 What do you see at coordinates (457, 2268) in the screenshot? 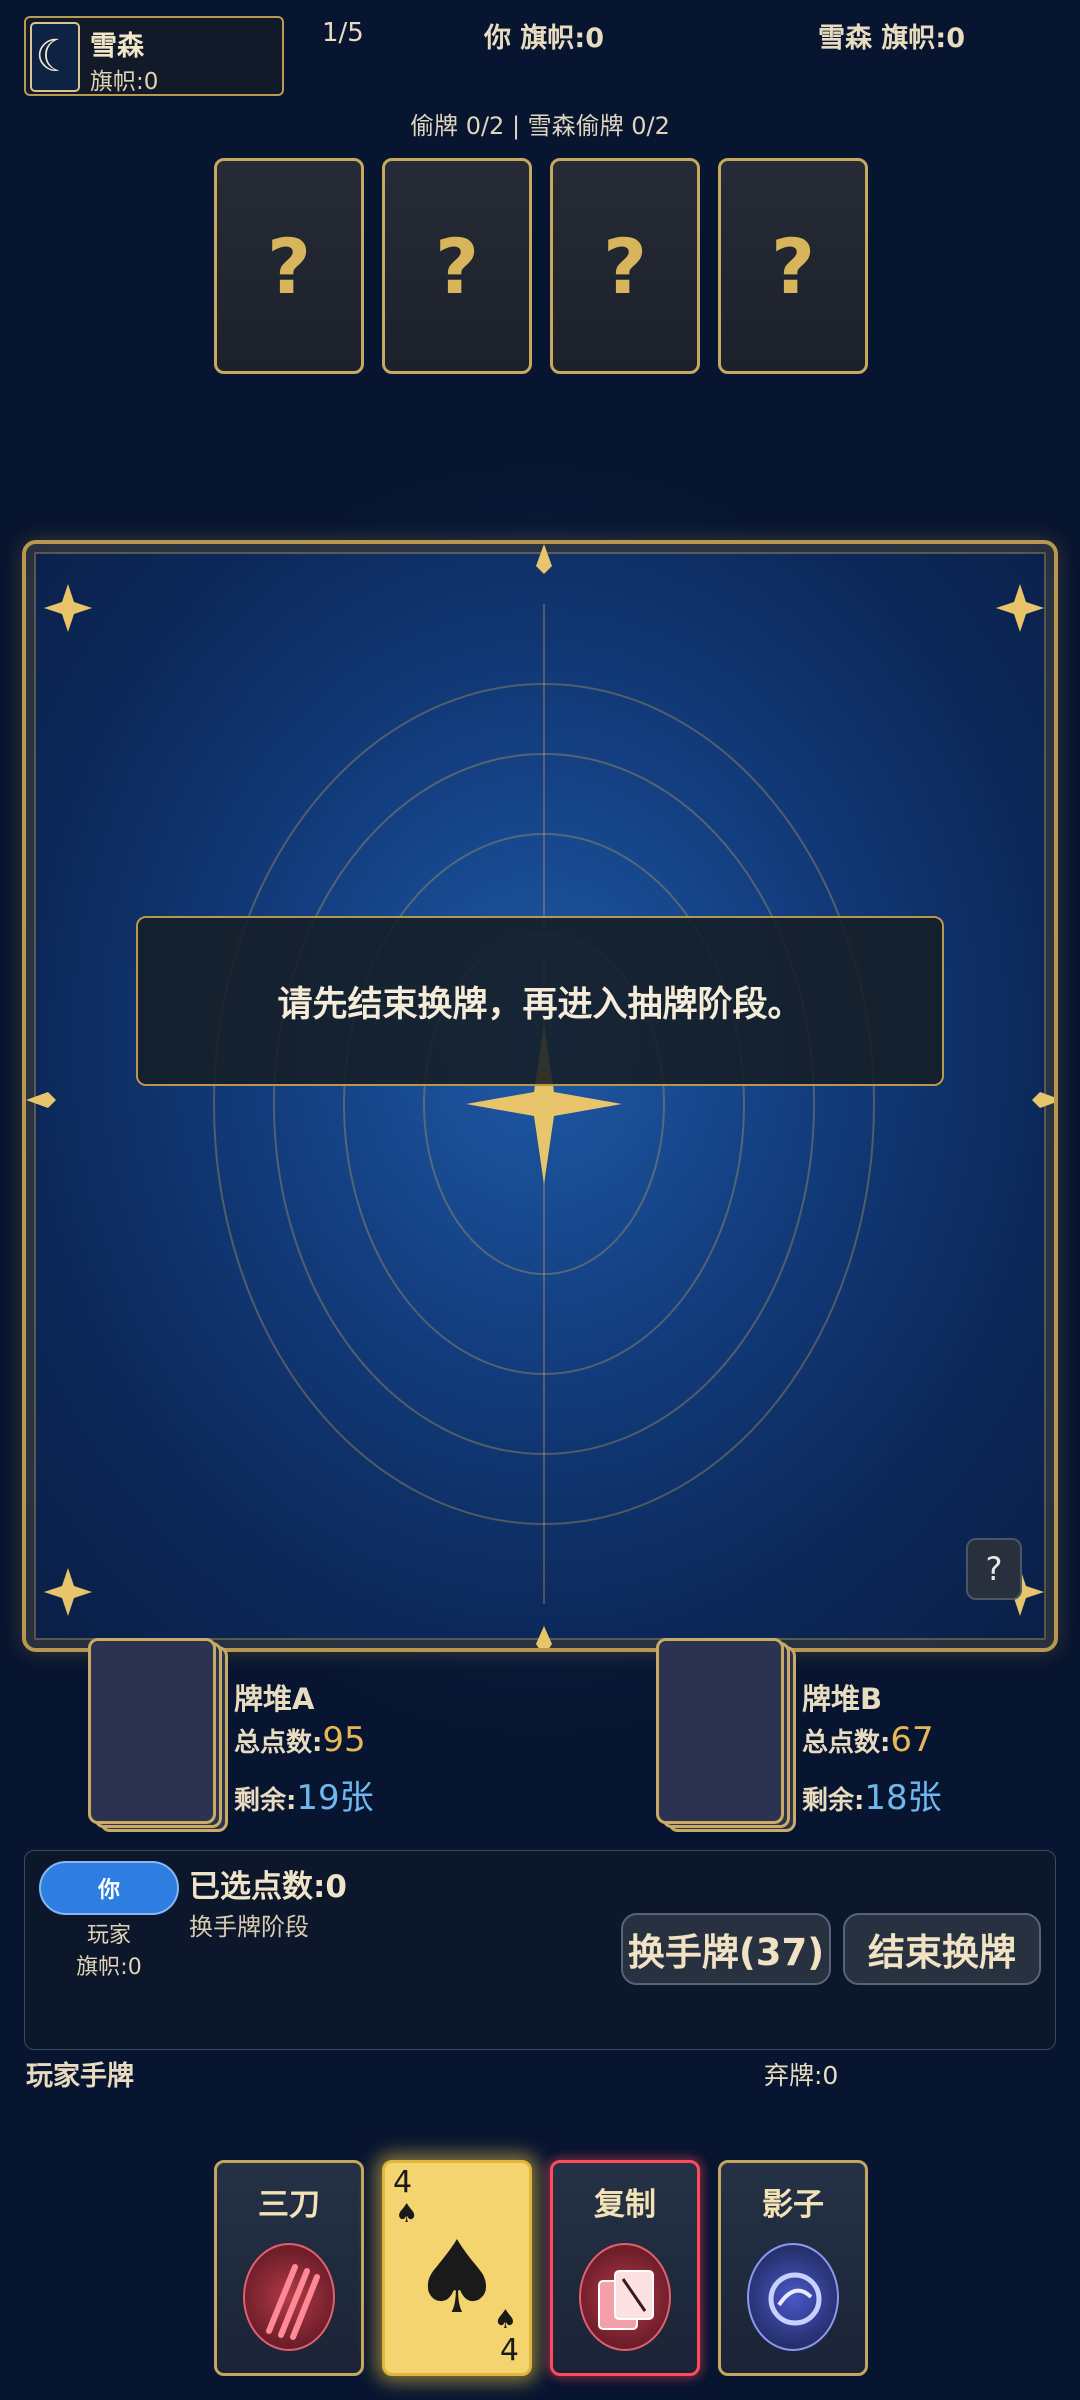
I see `hand-card-4-spades: 4 ♠ ♠ ♠ 4` at bounding box center [457, 2268].